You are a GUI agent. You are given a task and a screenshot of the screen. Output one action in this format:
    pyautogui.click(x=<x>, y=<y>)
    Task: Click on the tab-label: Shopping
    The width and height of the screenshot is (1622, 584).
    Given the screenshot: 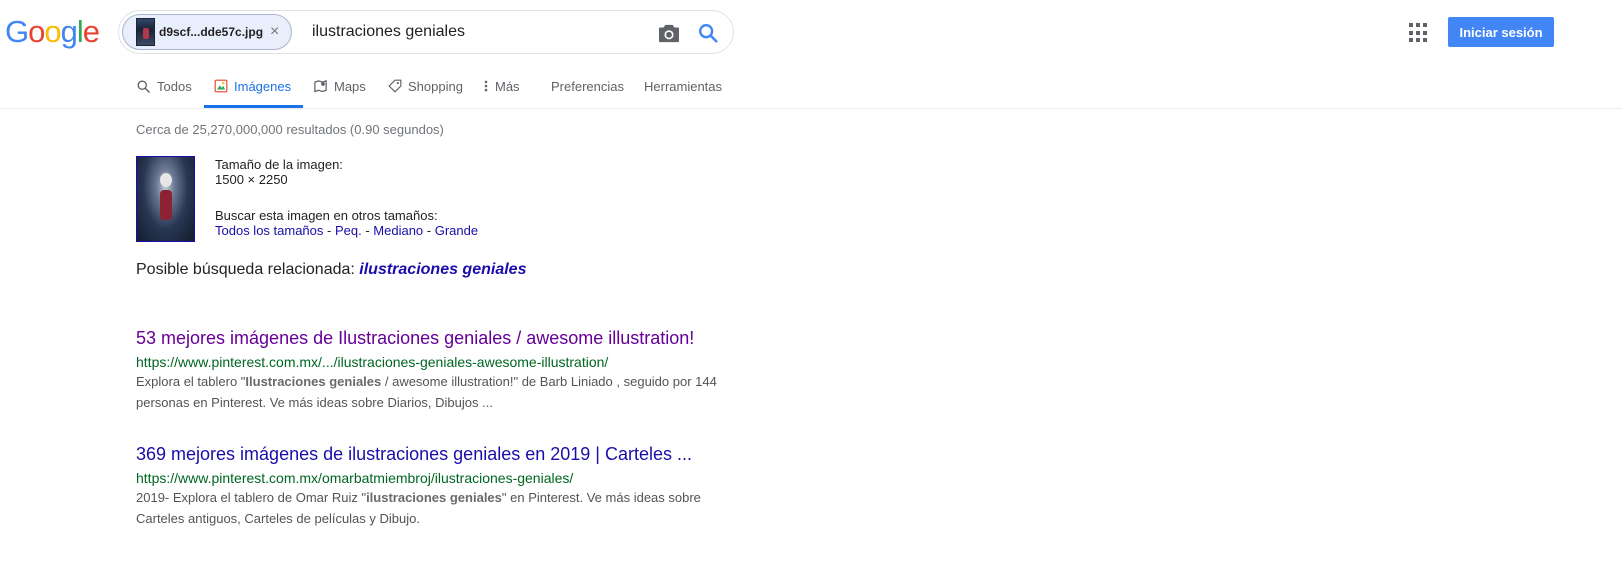 What is the action you would take?
    pyautogui.click(x=435, y=86)
    